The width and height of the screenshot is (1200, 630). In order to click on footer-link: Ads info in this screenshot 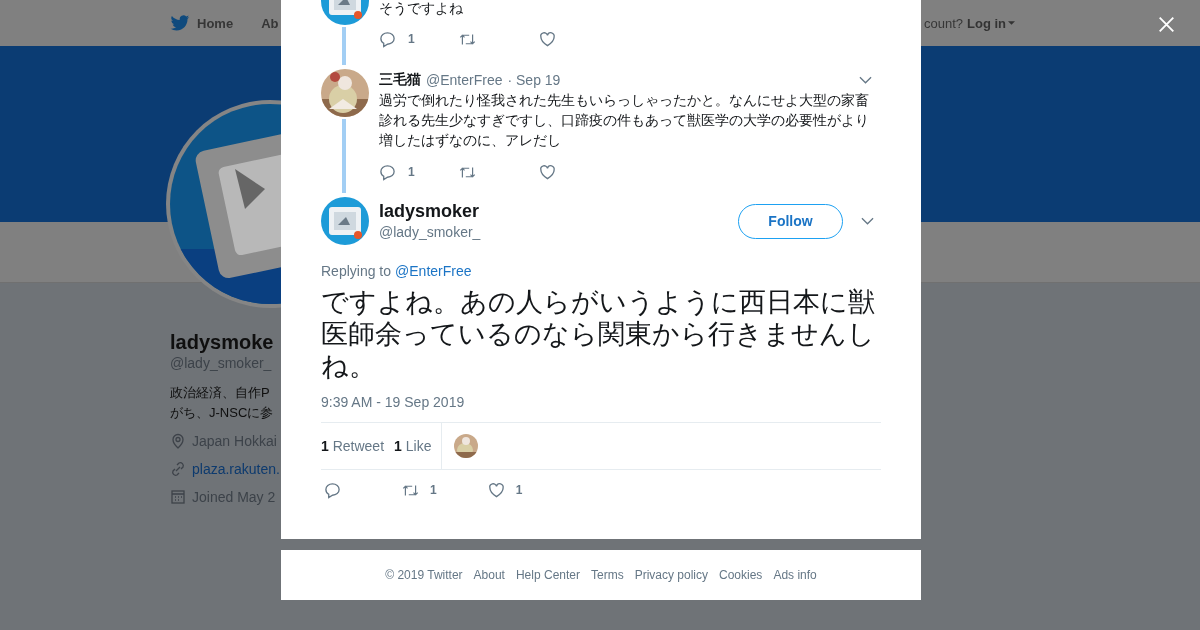, I will do `click(795, 575)`.